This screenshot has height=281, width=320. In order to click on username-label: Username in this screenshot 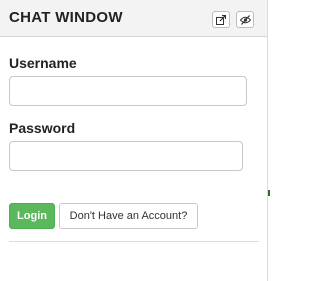, I will do `click(43, 63)`.